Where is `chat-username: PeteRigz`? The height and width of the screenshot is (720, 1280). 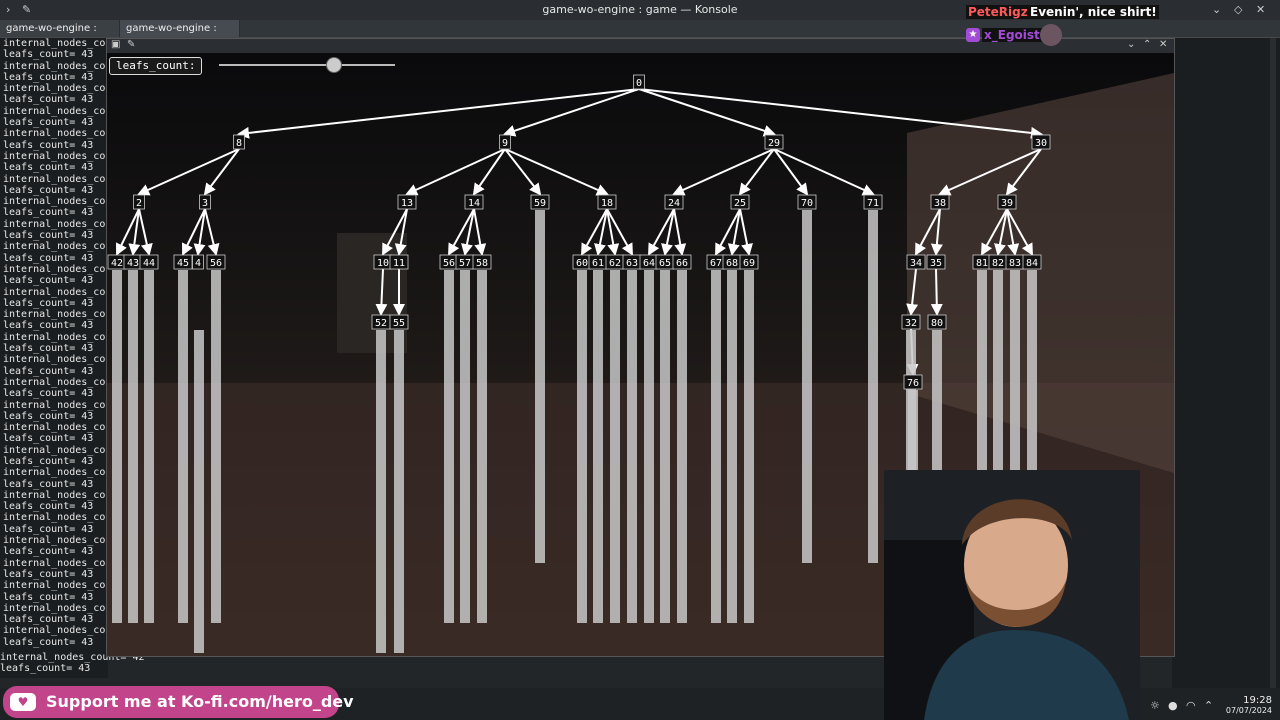 chat-username: PeteRigz is located at coordinates (998, 12).